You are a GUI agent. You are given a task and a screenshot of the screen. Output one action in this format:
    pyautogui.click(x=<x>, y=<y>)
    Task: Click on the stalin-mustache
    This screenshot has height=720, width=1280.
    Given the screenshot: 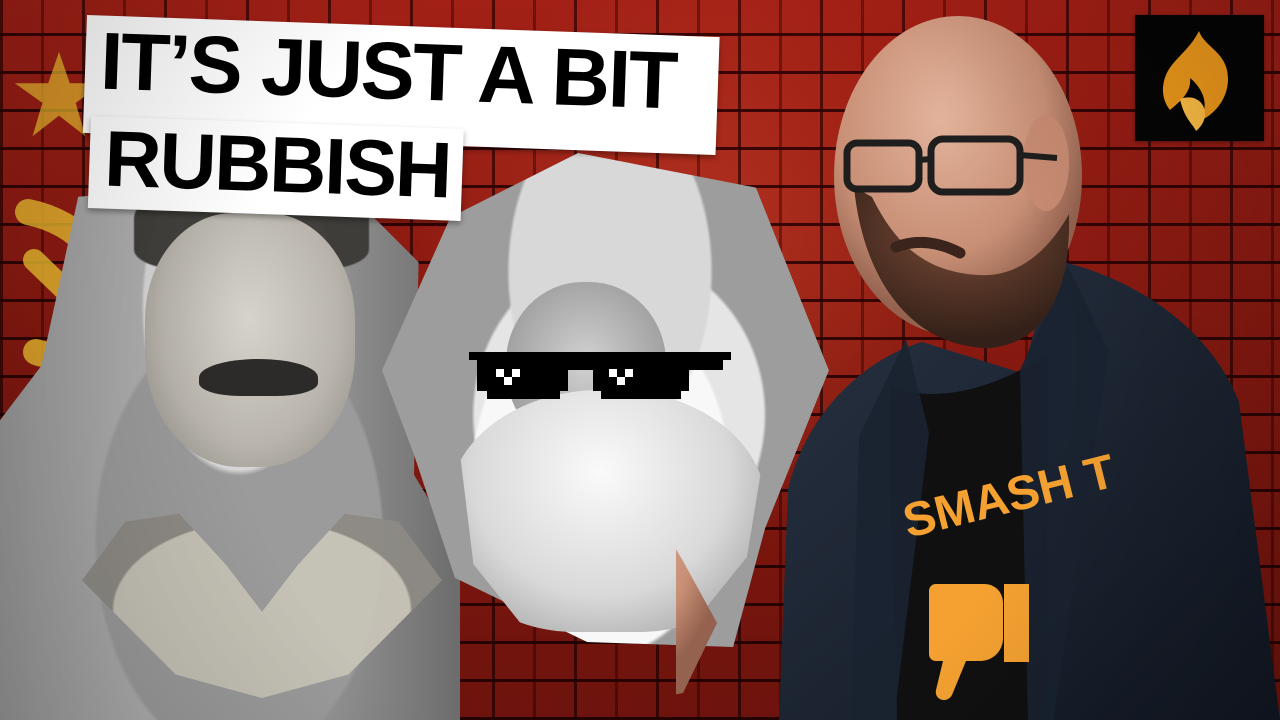 What is the action you would take?
    pyautogui.click(x=258, y=377)
    